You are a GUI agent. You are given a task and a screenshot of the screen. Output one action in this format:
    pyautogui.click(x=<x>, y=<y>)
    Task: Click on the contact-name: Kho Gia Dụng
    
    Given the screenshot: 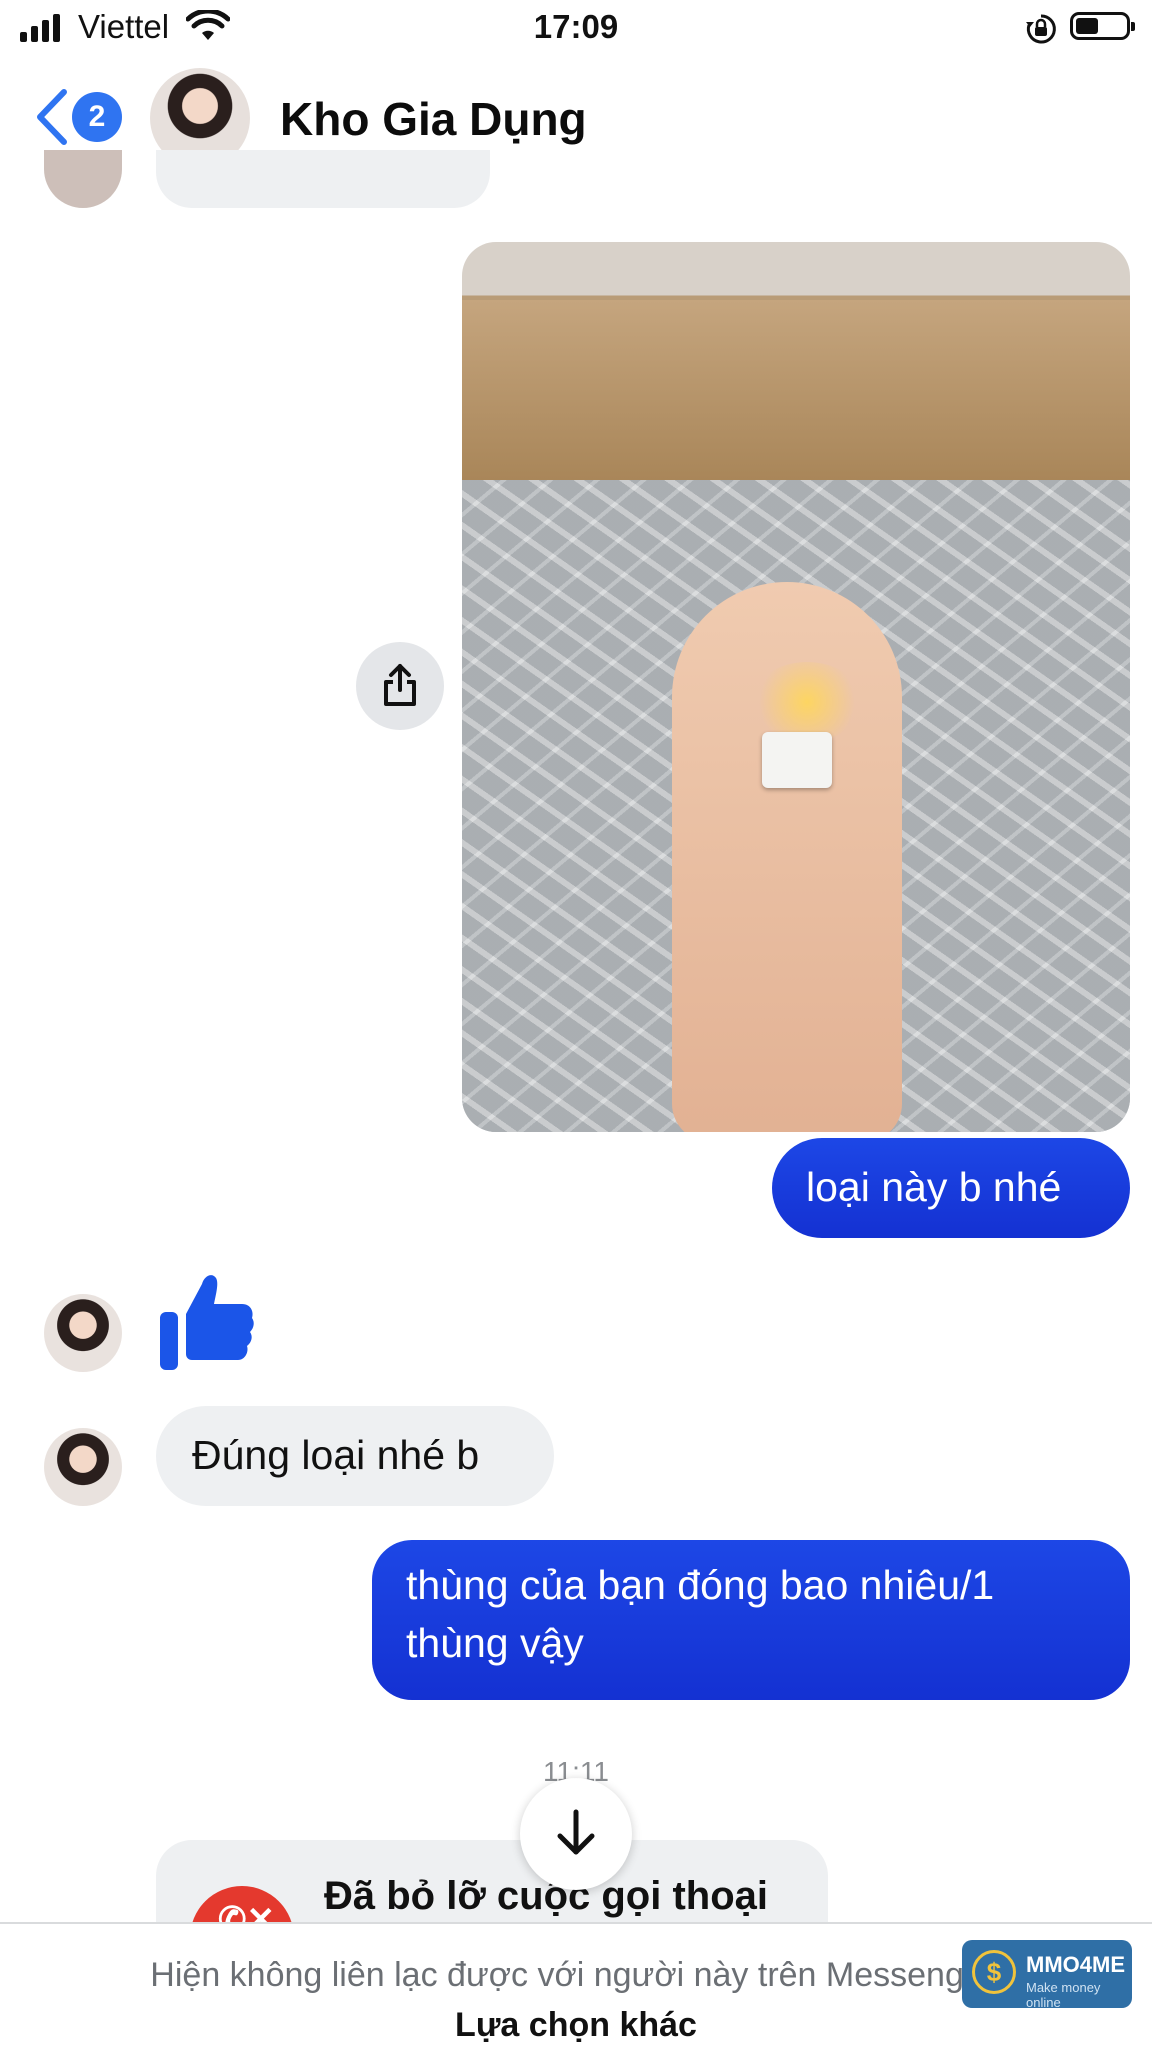 What is the action you would take?
    pyautogui.click(x=433, y=119)
    